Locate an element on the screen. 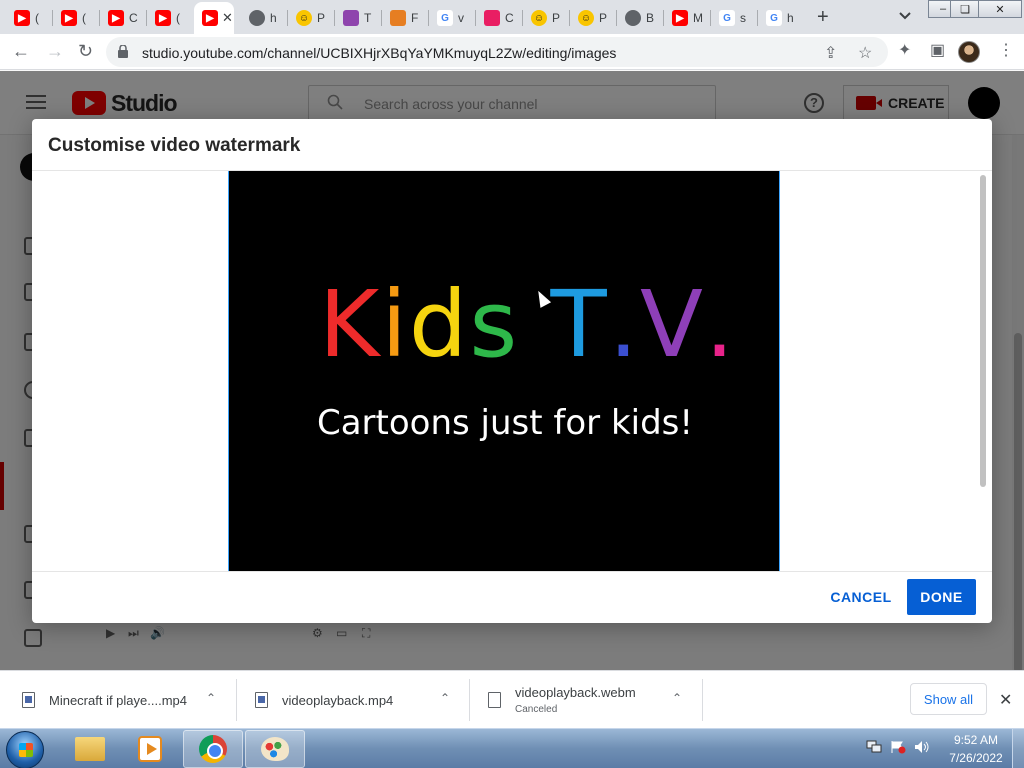 Image resolution: width=1024 pixels, height=768 pixels. chrome-icon is located at coordinates (213, 749).